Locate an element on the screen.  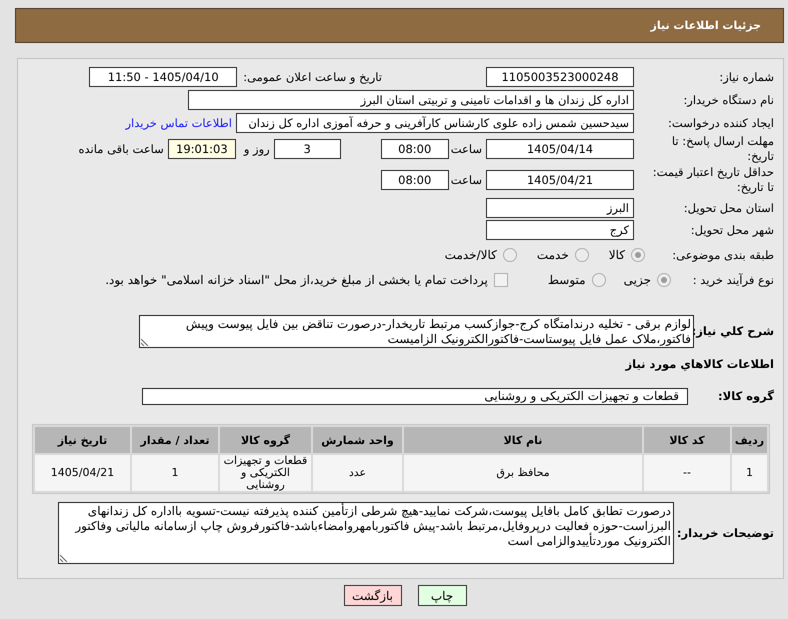
announce-datetime-field: 1405/04/10 - 11:50 is located at coordinates (163, 77).